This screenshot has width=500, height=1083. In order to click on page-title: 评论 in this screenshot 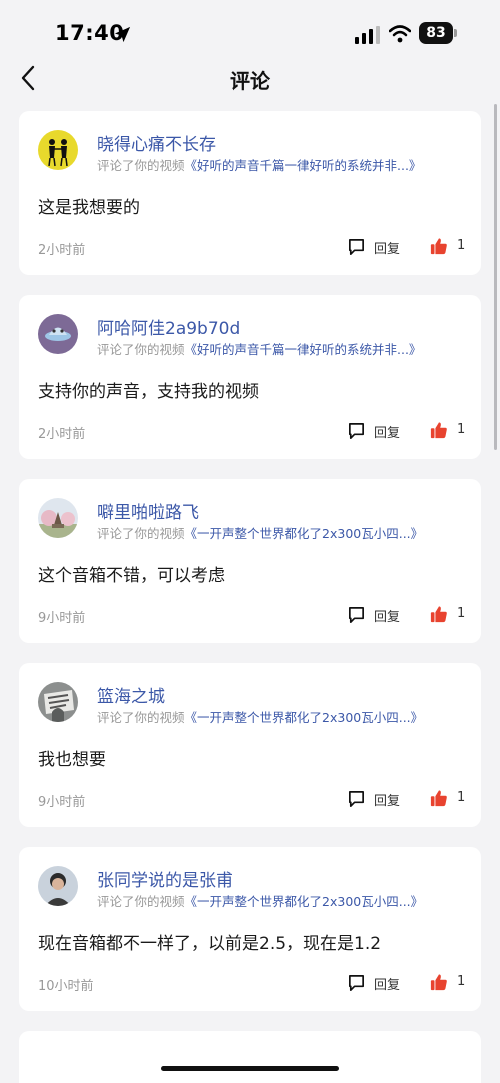, I will do `click(250, 81)`.